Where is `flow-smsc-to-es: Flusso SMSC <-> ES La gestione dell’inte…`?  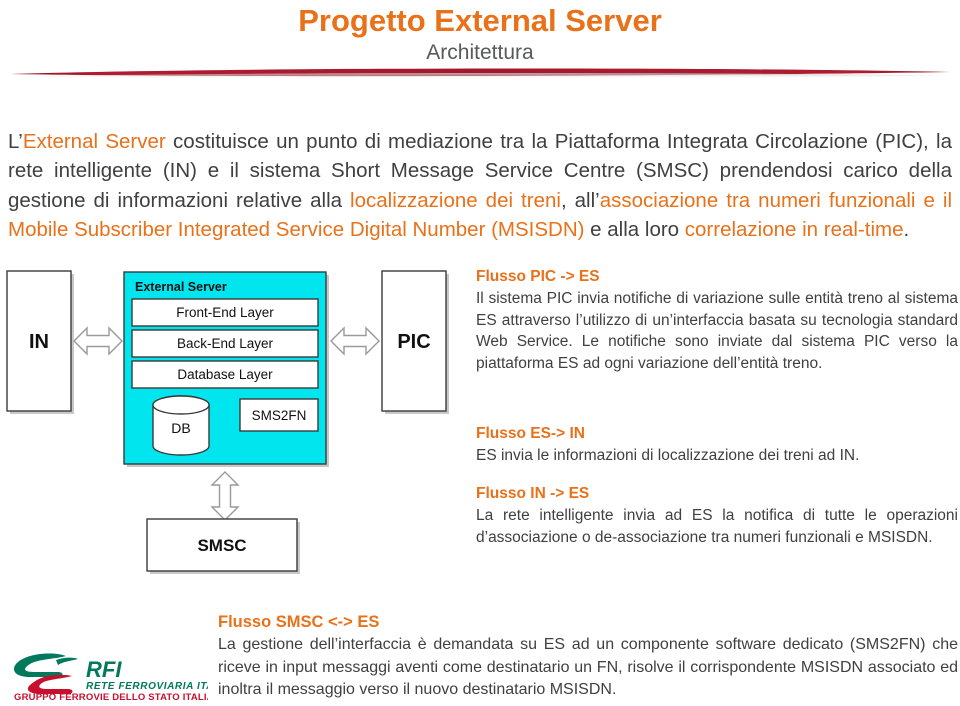 flow-smsc-to-es: Flusso SMSC <-> ES La gestione dell’inte… is located at coordinates (588, 657).